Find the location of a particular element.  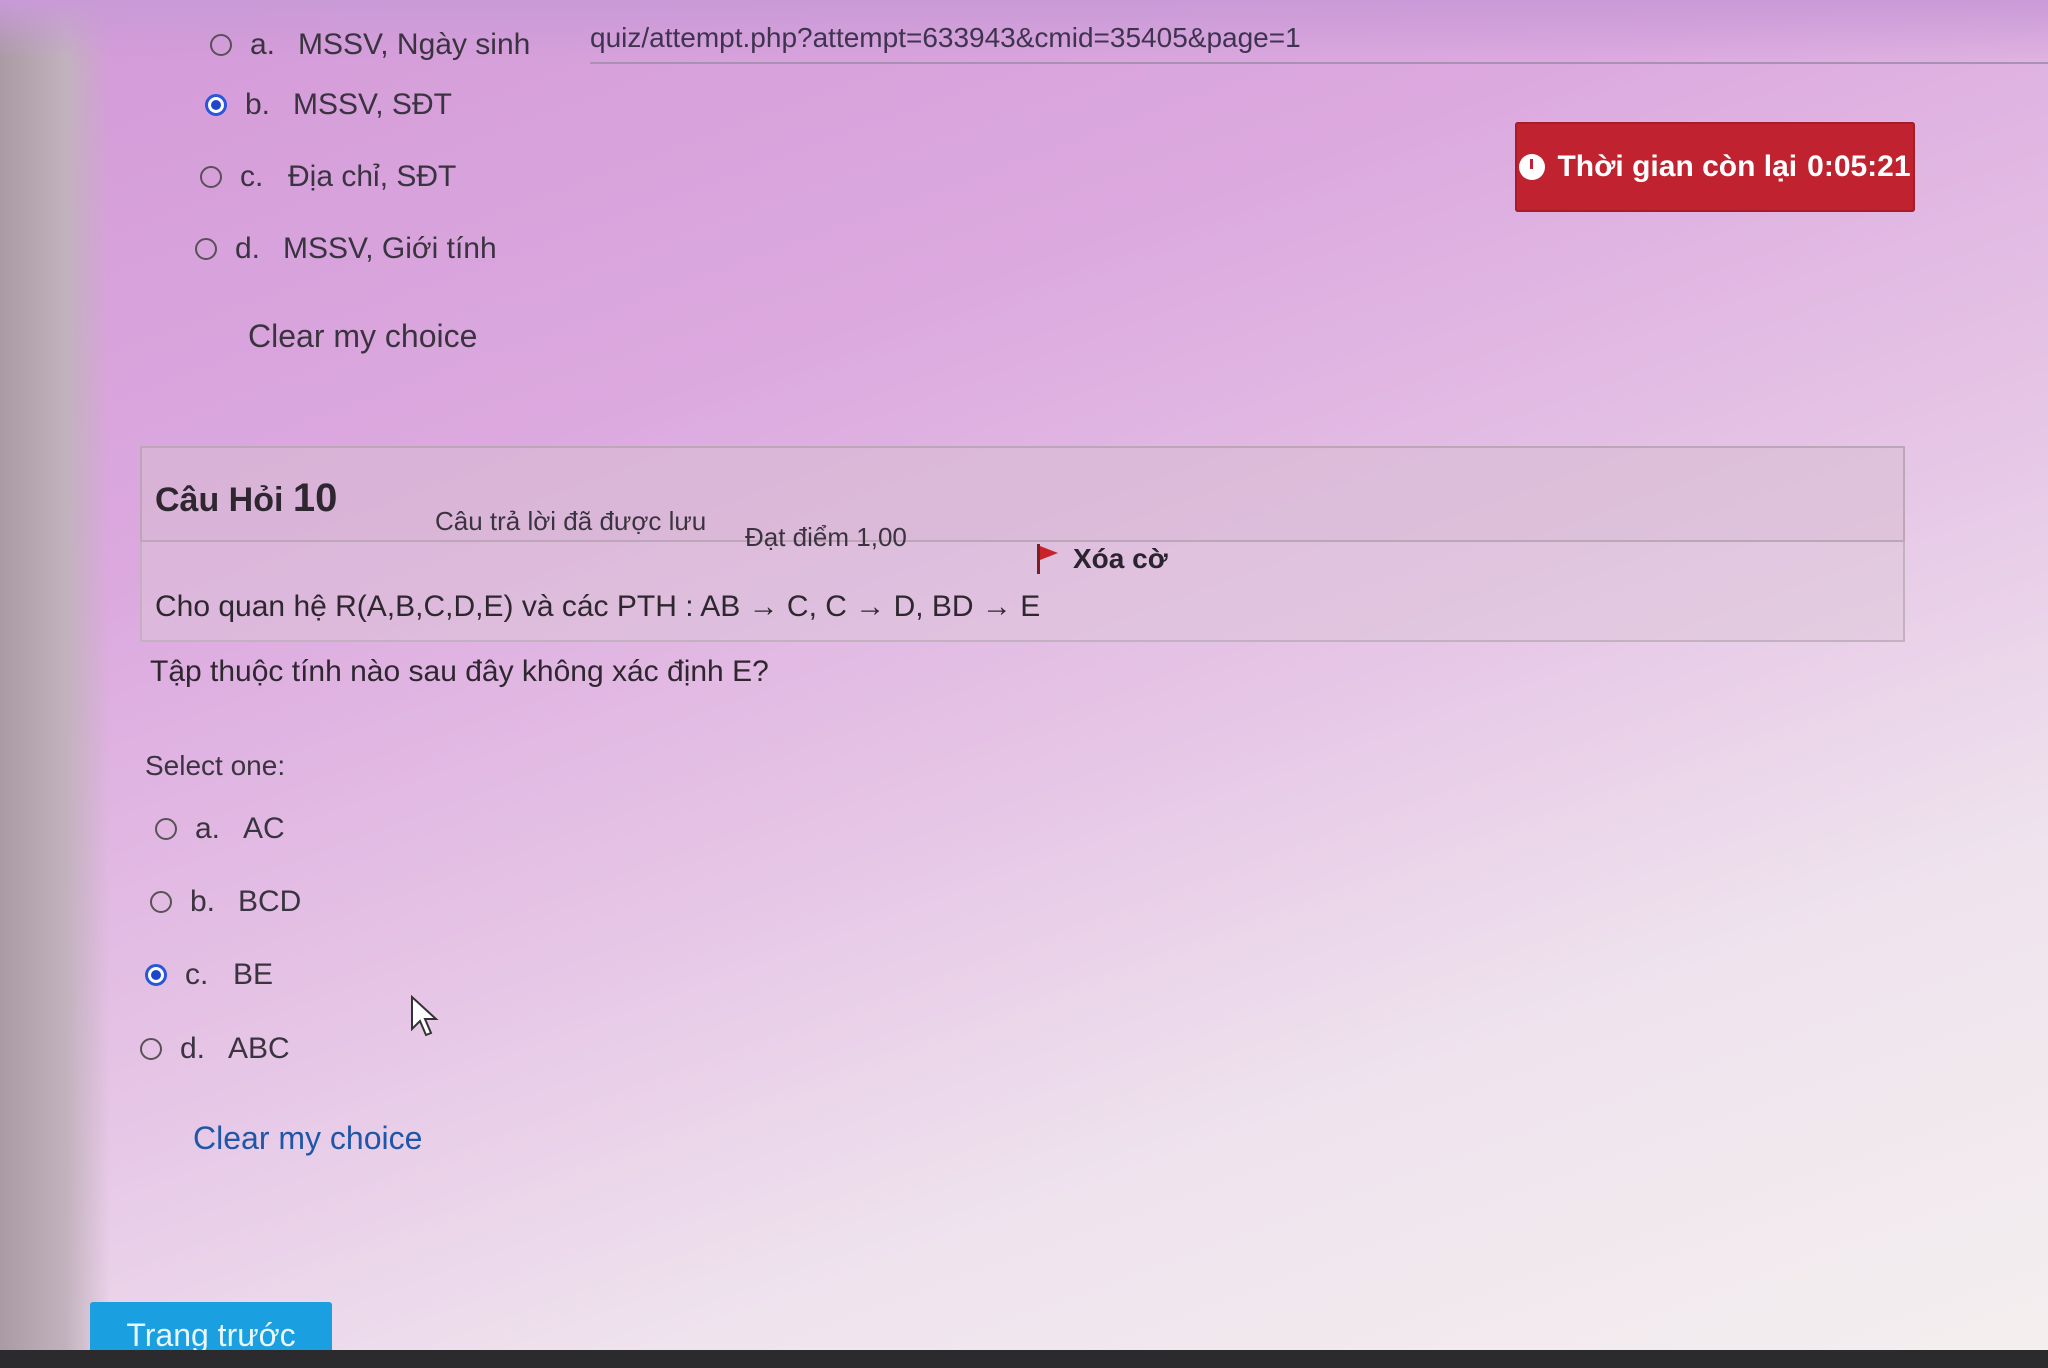

screen-bezel-bottom is located at coordinates (1024, 1359).